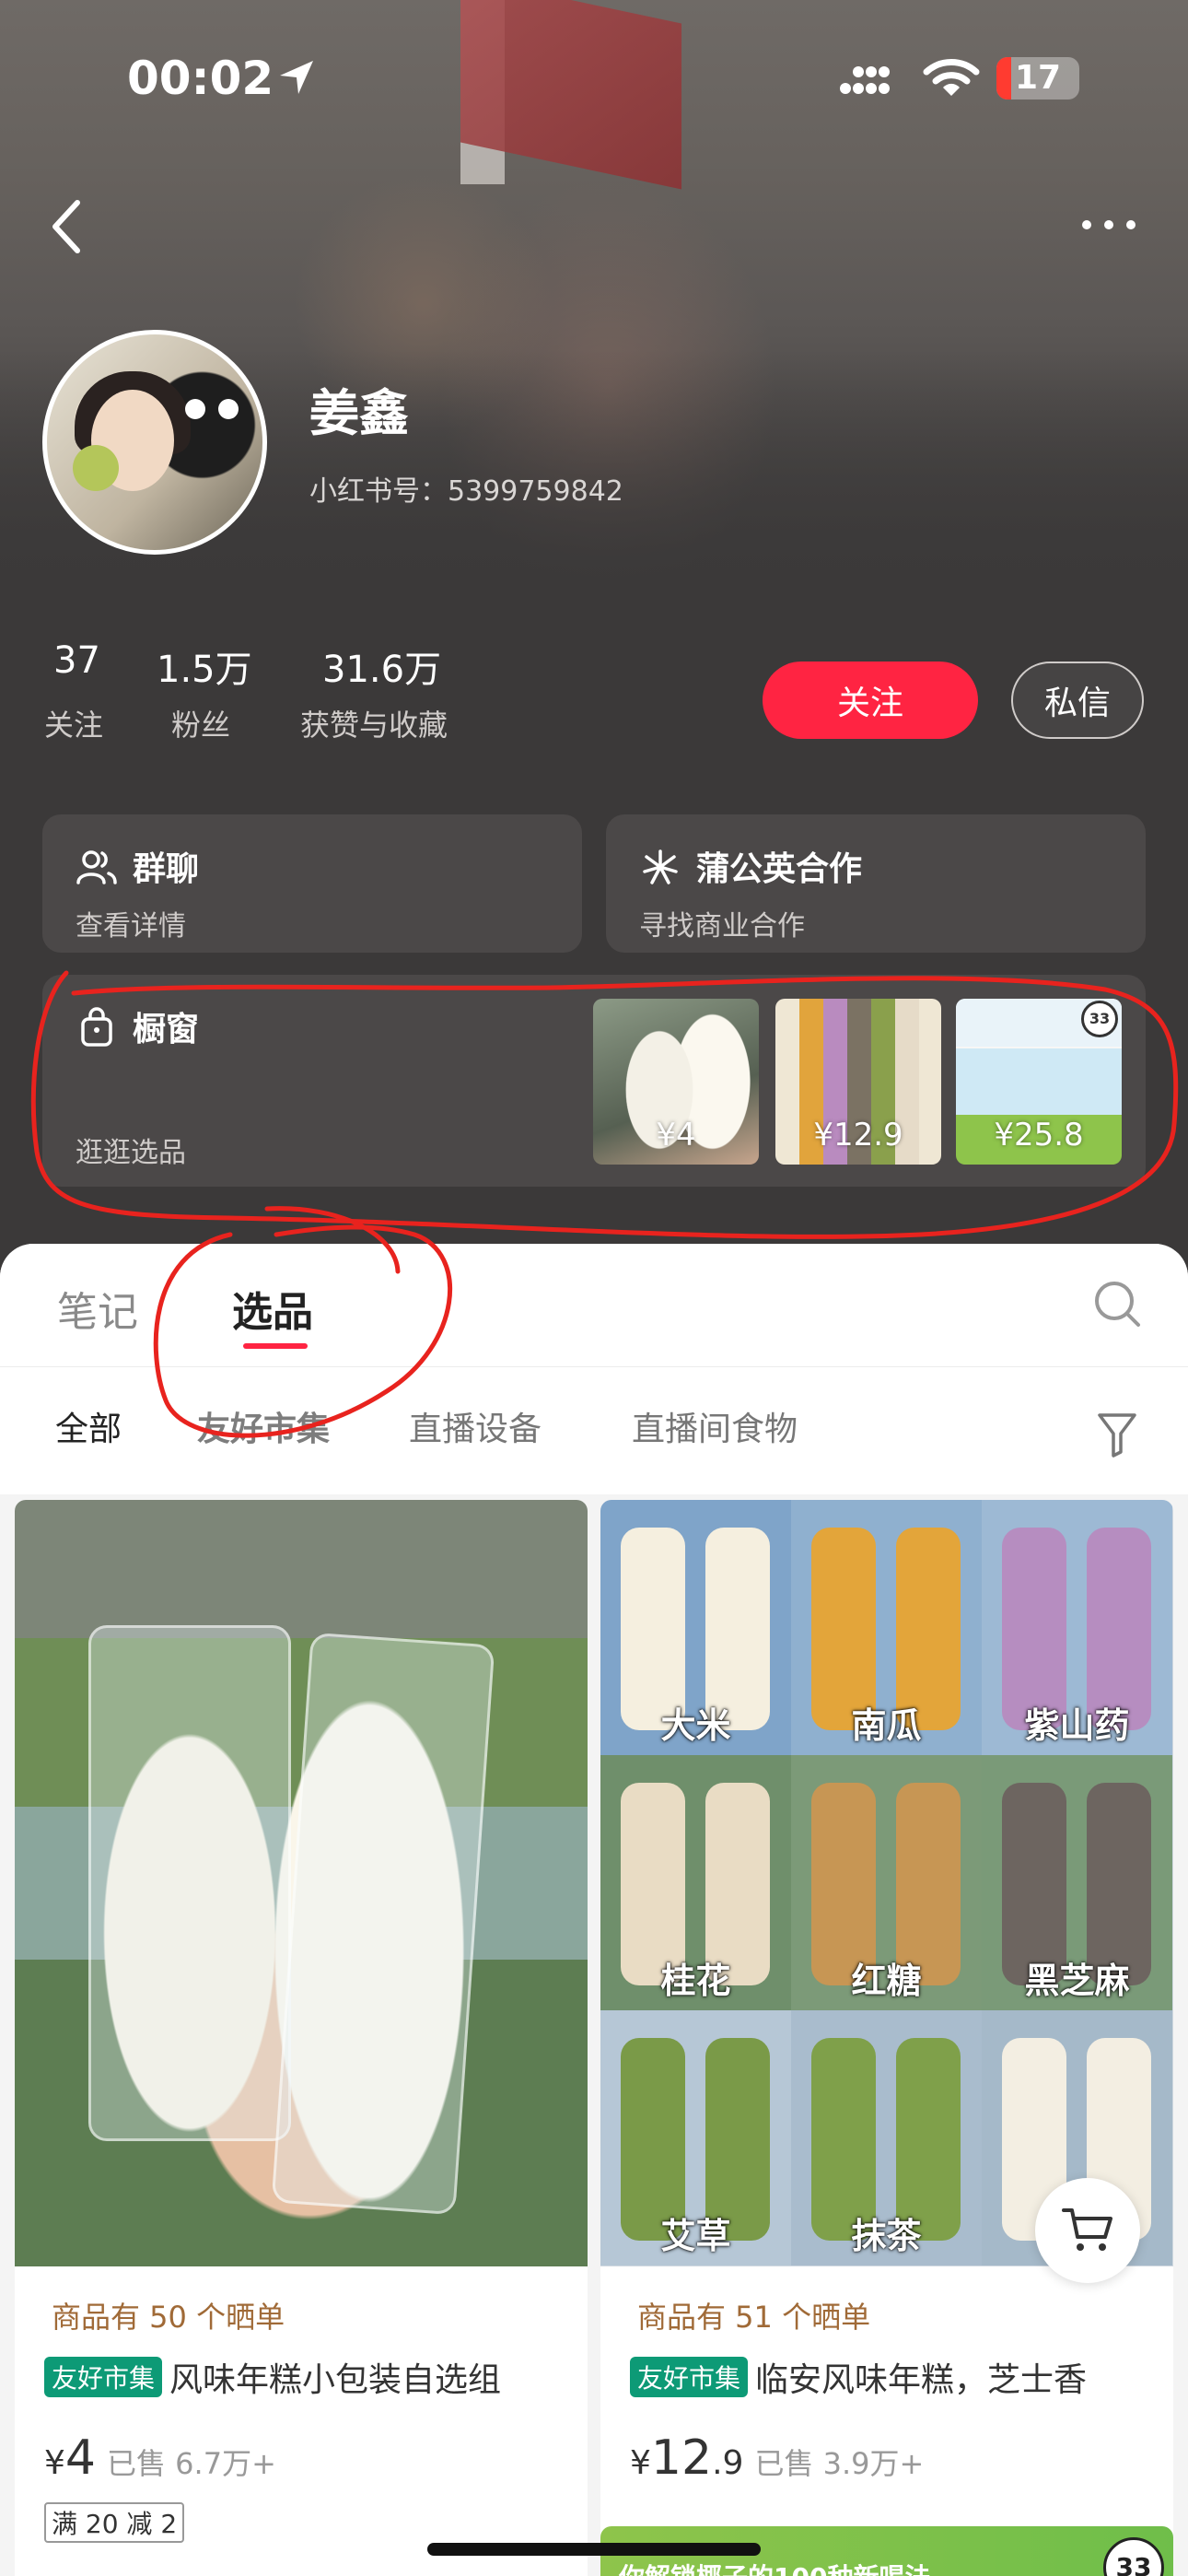 The height and width of the screenshot is (2576, 1188). Describe the element at coordinates (88, 1426) in the screenshot. I see `filter-all: 全部` at that location.